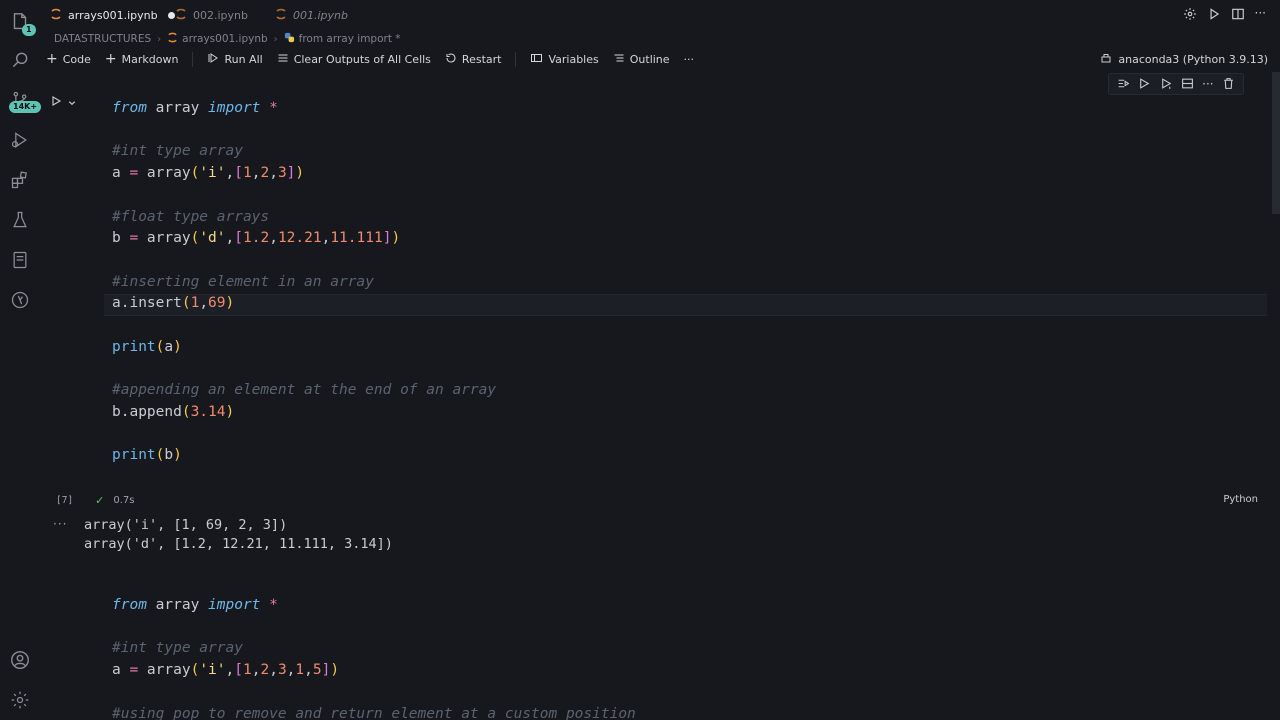 The image size is (1280, 720). I want to click on code-token: print, so click(134, 455).